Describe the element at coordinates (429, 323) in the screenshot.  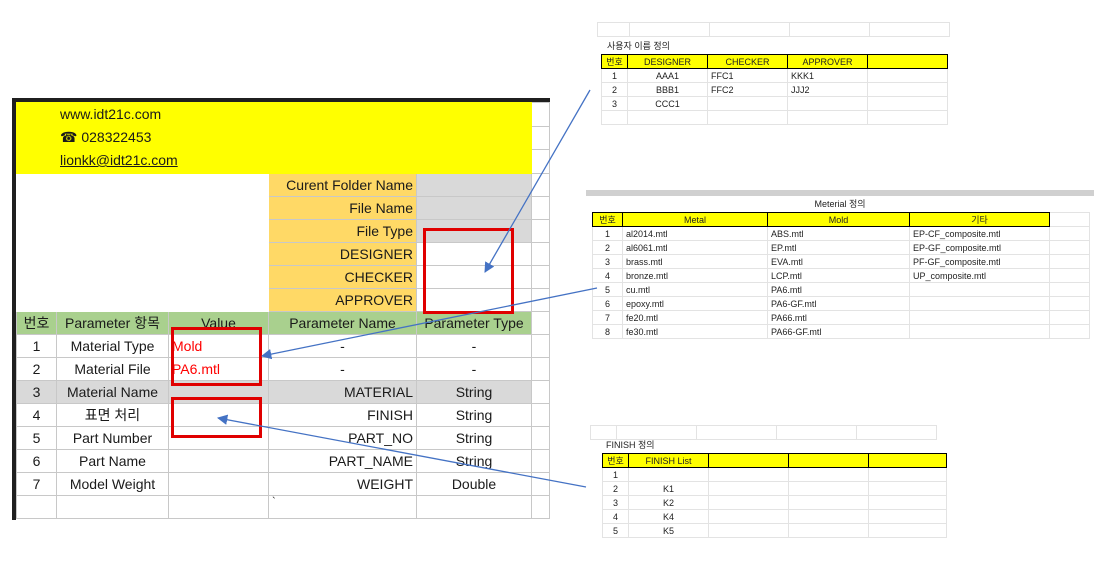
I see `arrow-material-to-value` at that location.